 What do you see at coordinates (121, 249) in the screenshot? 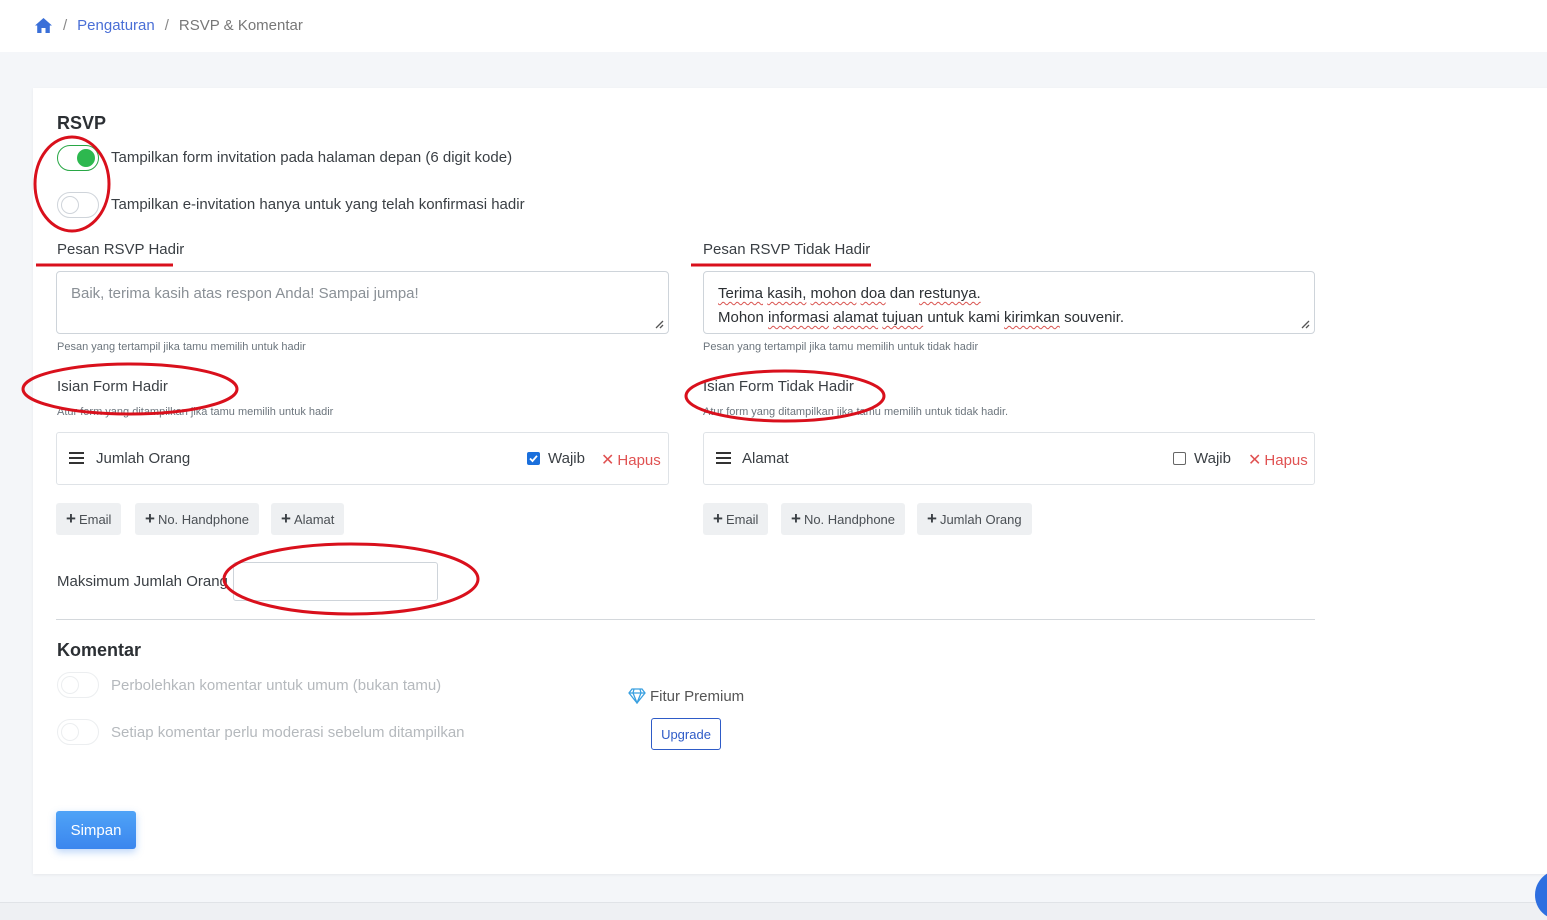
I see `pesan-hadir-label: Pesan RSVP Hadir` at bounding box center [121, 249].